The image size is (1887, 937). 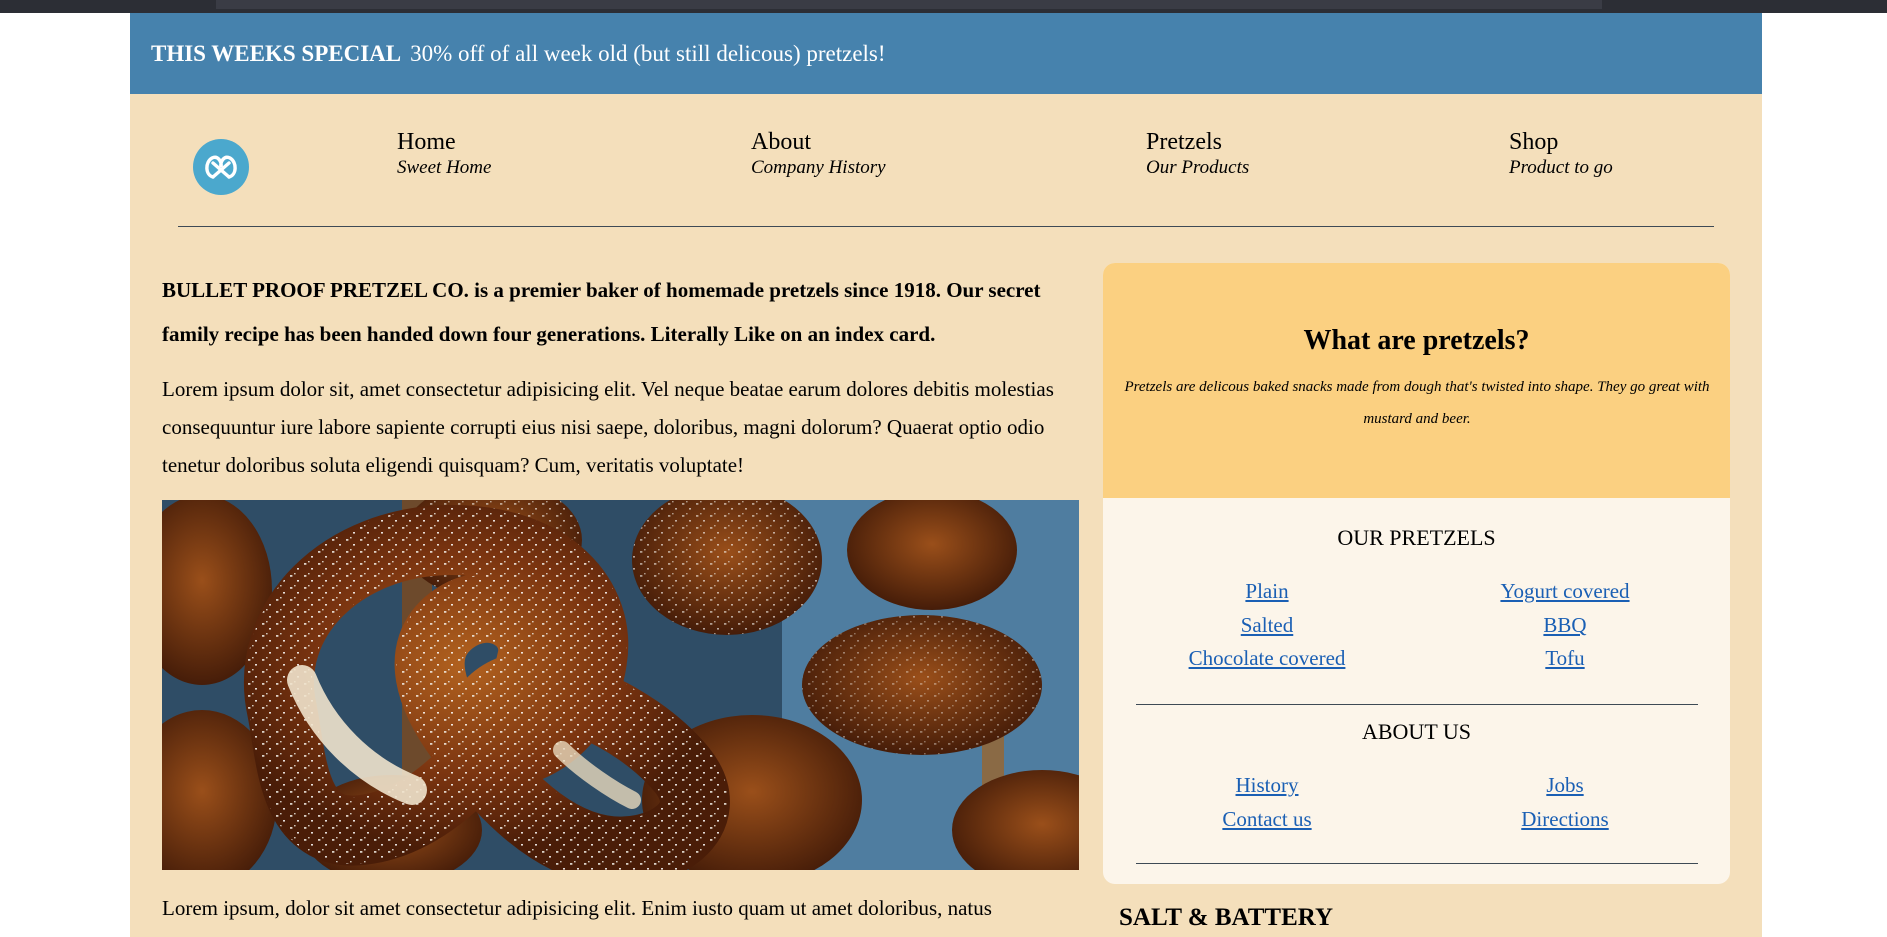 What do you see at coordinates (426, 142) in the screenshot?
I see `nav-item-title: Home` at bounding box center [426, 142].